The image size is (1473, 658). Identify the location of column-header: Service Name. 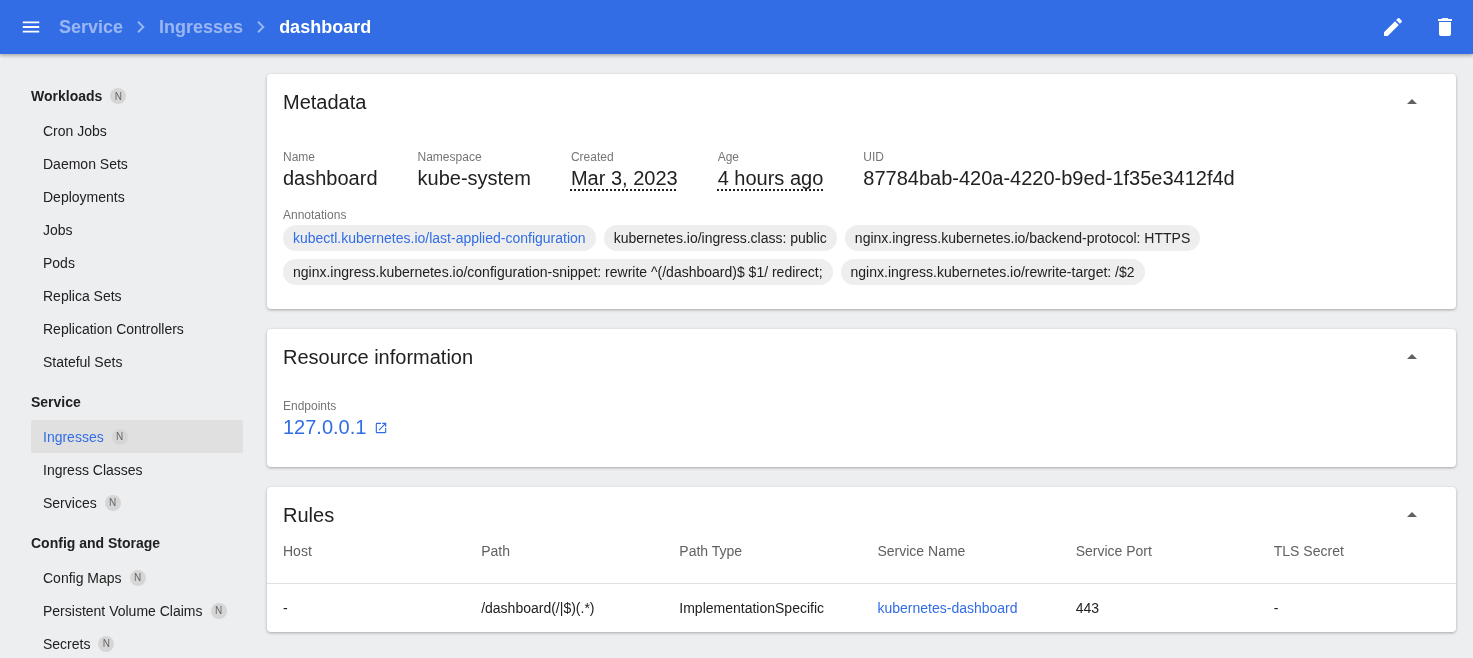
(960, 563).